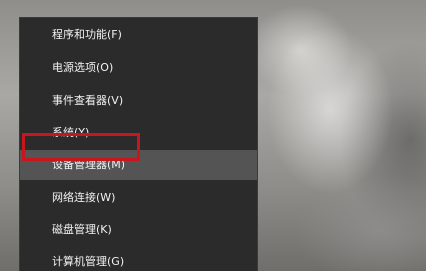 This screenshot has height=271, width=426. Describe the element at coordinates (138, 101) in the screenshot. I see `menu-item-event-viewer: 事件查看器(V)` at that location.